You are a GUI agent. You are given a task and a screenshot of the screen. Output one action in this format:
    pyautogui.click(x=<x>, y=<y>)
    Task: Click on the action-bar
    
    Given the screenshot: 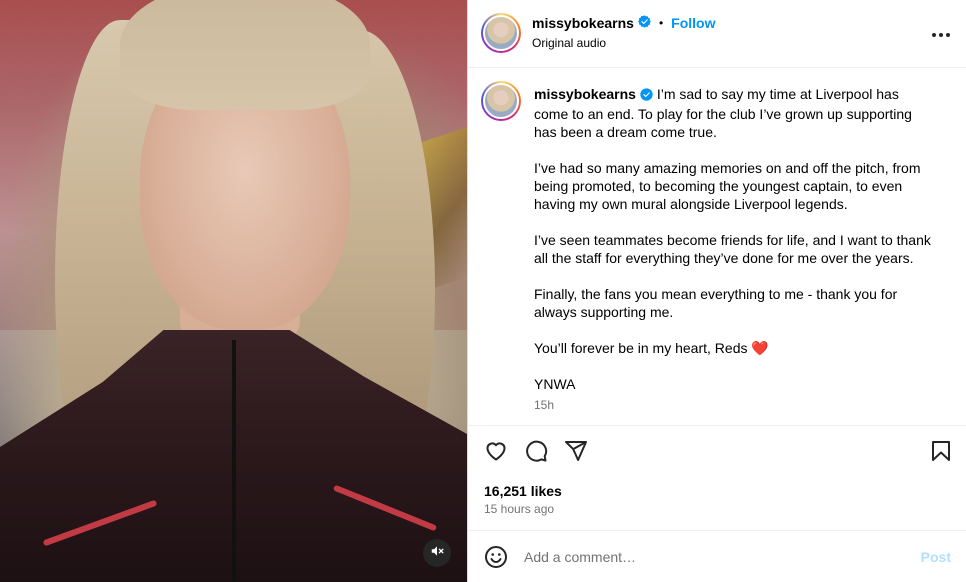 What is the action you would take?
    pyautogui.click(x=717, y=451)
    